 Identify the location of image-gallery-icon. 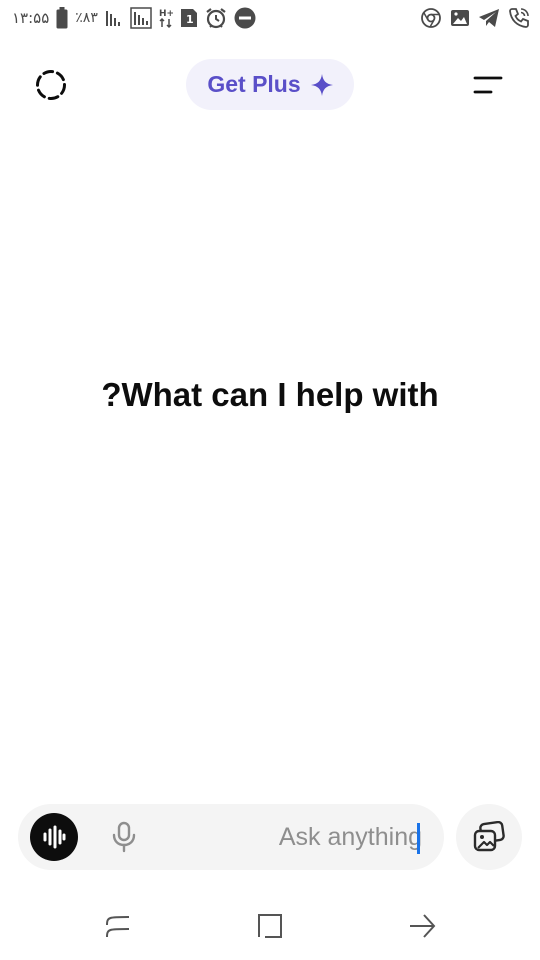
(489, 837).